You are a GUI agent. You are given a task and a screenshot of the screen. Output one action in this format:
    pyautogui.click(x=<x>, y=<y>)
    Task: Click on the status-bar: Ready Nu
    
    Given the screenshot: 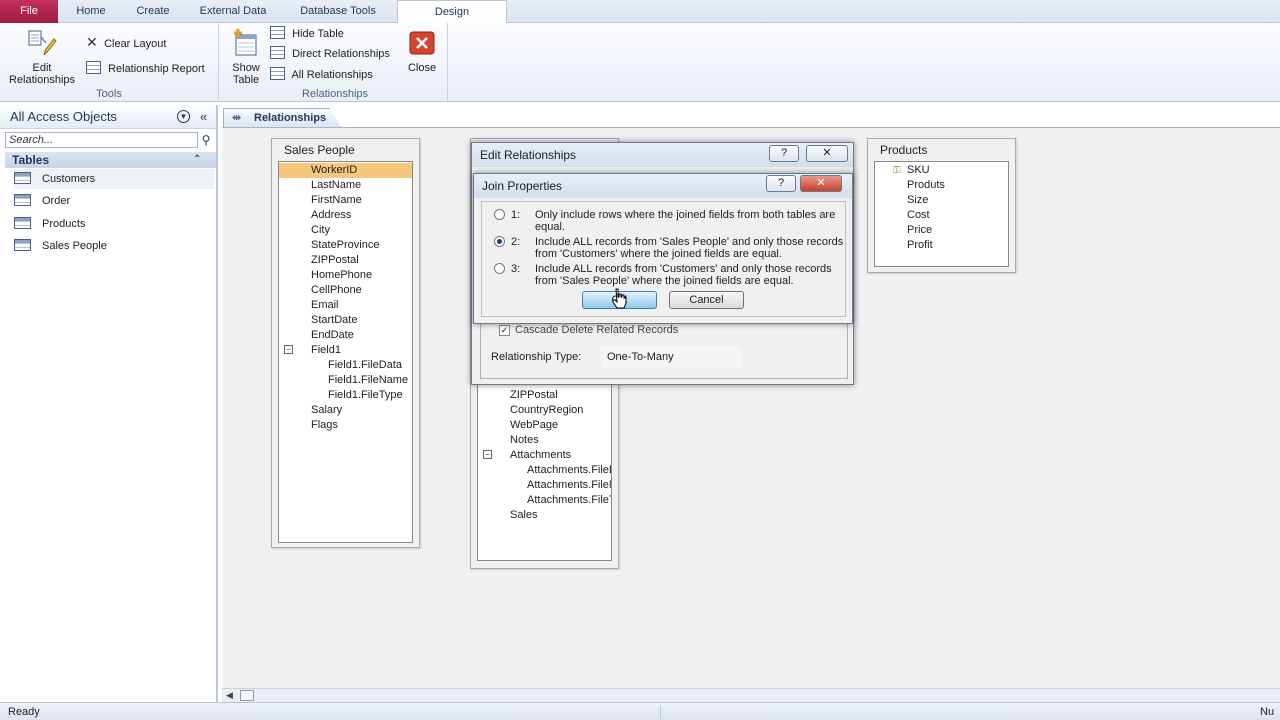 What is the action you would take?
    pyautogui.click(x=640, y=711)
    